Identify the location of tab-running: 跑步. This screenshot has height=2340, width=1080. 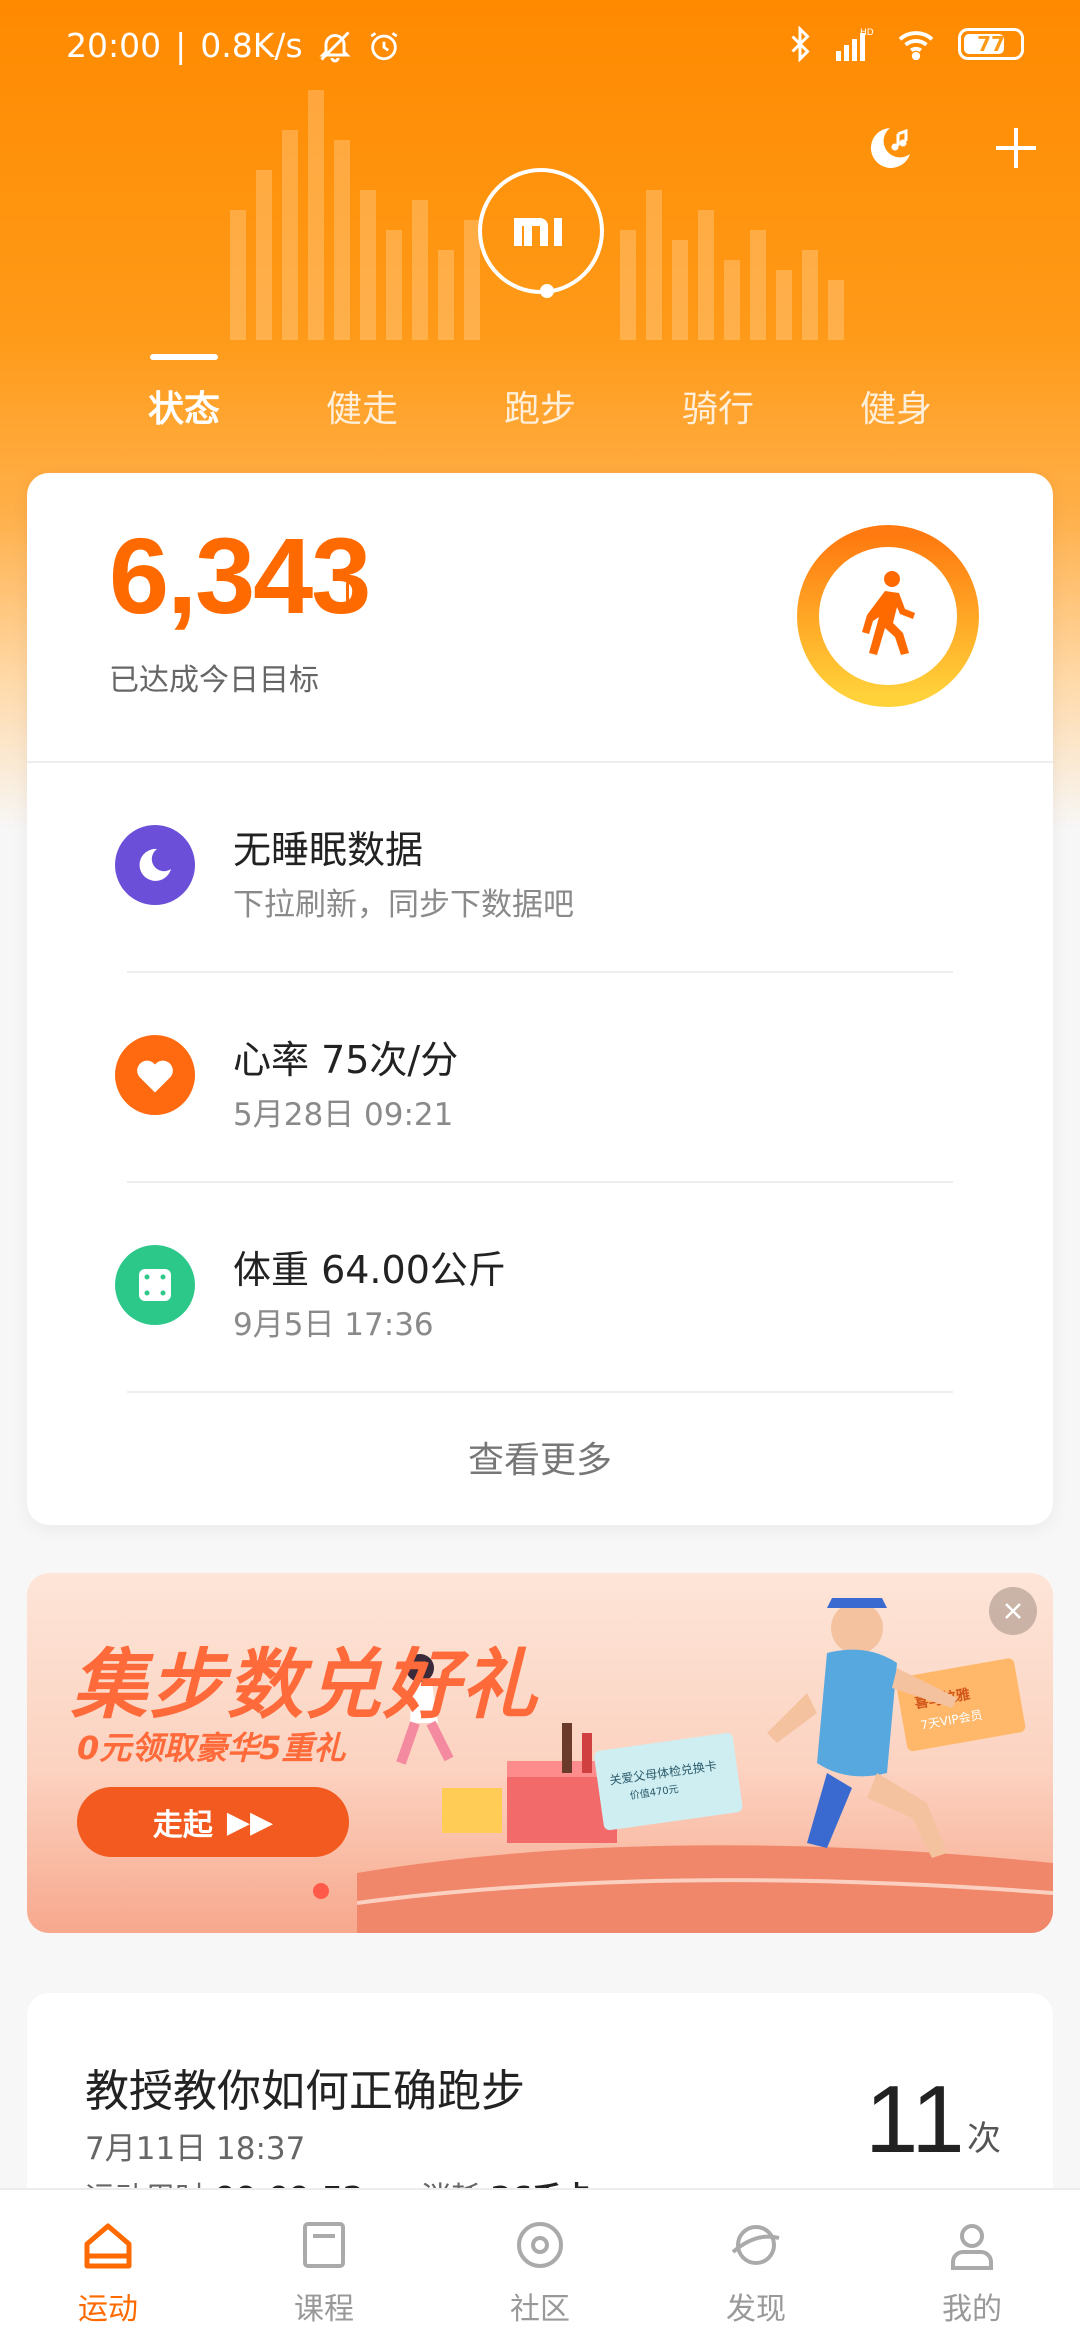
(540, 406).